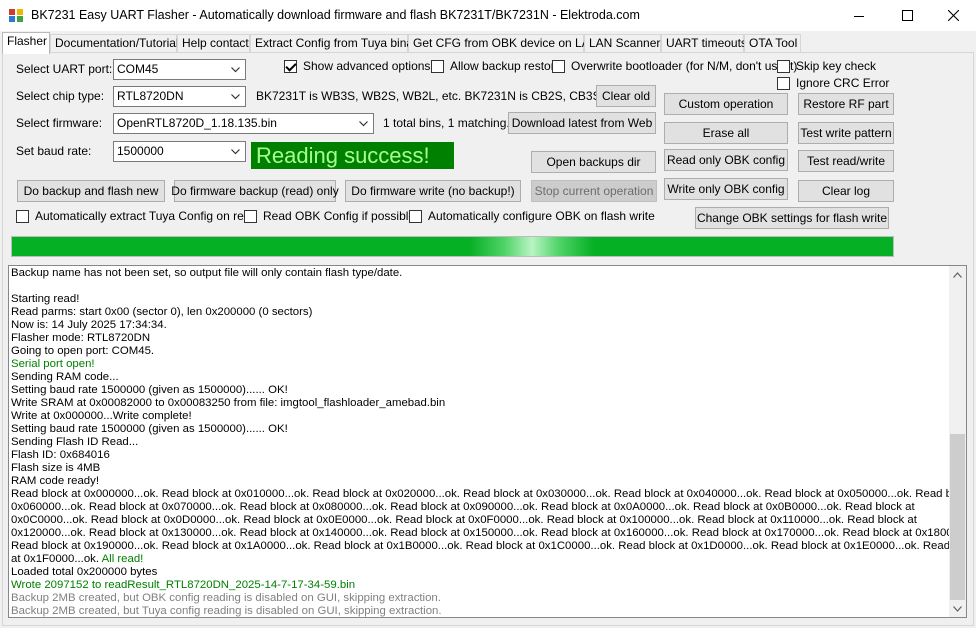 The height and width of the screenshot is (628, 976). I want to click on tab-label: LAN Scanner, so click(625, 43).